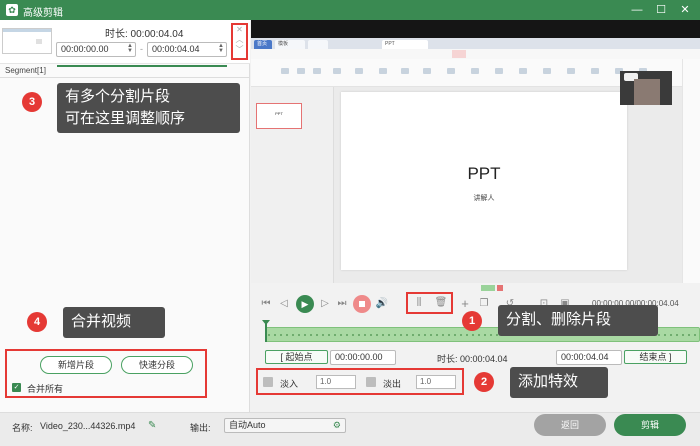  Describe the element at coordinates (362, 304) in the screenshot. I see `stop-button` at that location.